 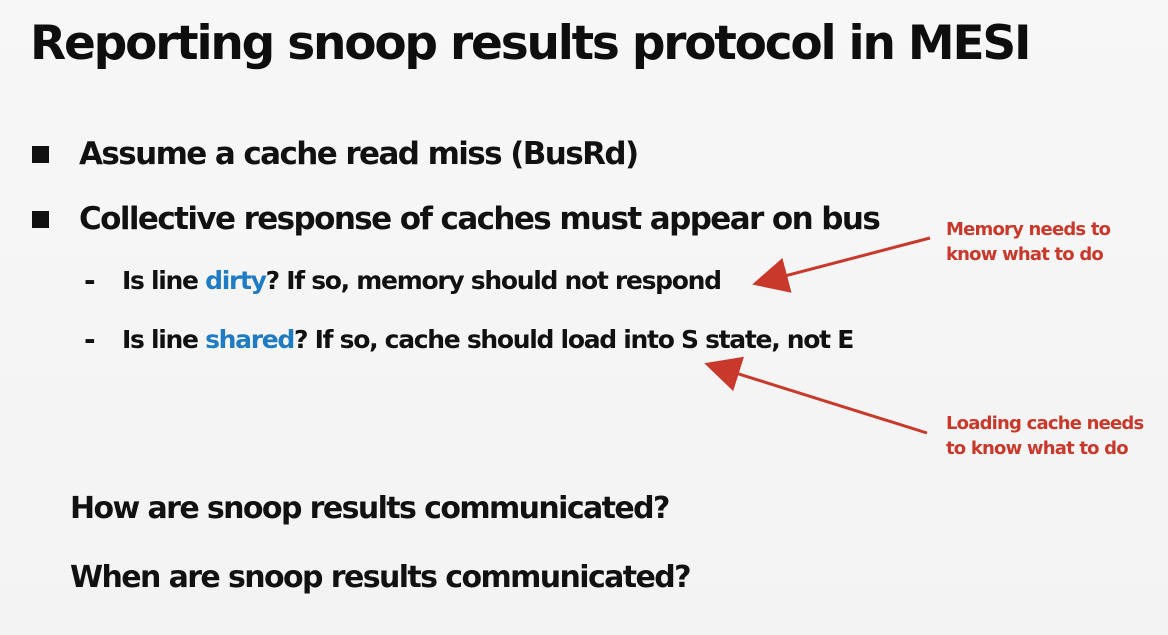 I want to click on annotation-memory-line-1: Memory needs to, so click(x=1028, y=229).